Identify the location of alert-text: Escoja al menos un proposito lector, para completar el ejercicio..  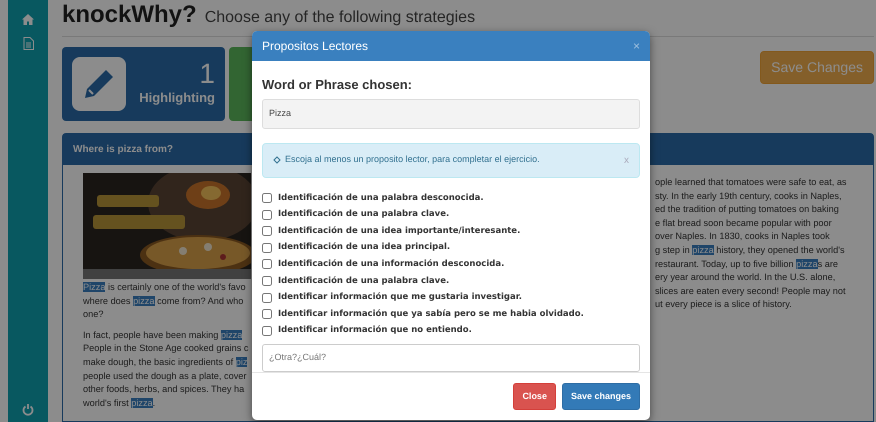
(412, 159).